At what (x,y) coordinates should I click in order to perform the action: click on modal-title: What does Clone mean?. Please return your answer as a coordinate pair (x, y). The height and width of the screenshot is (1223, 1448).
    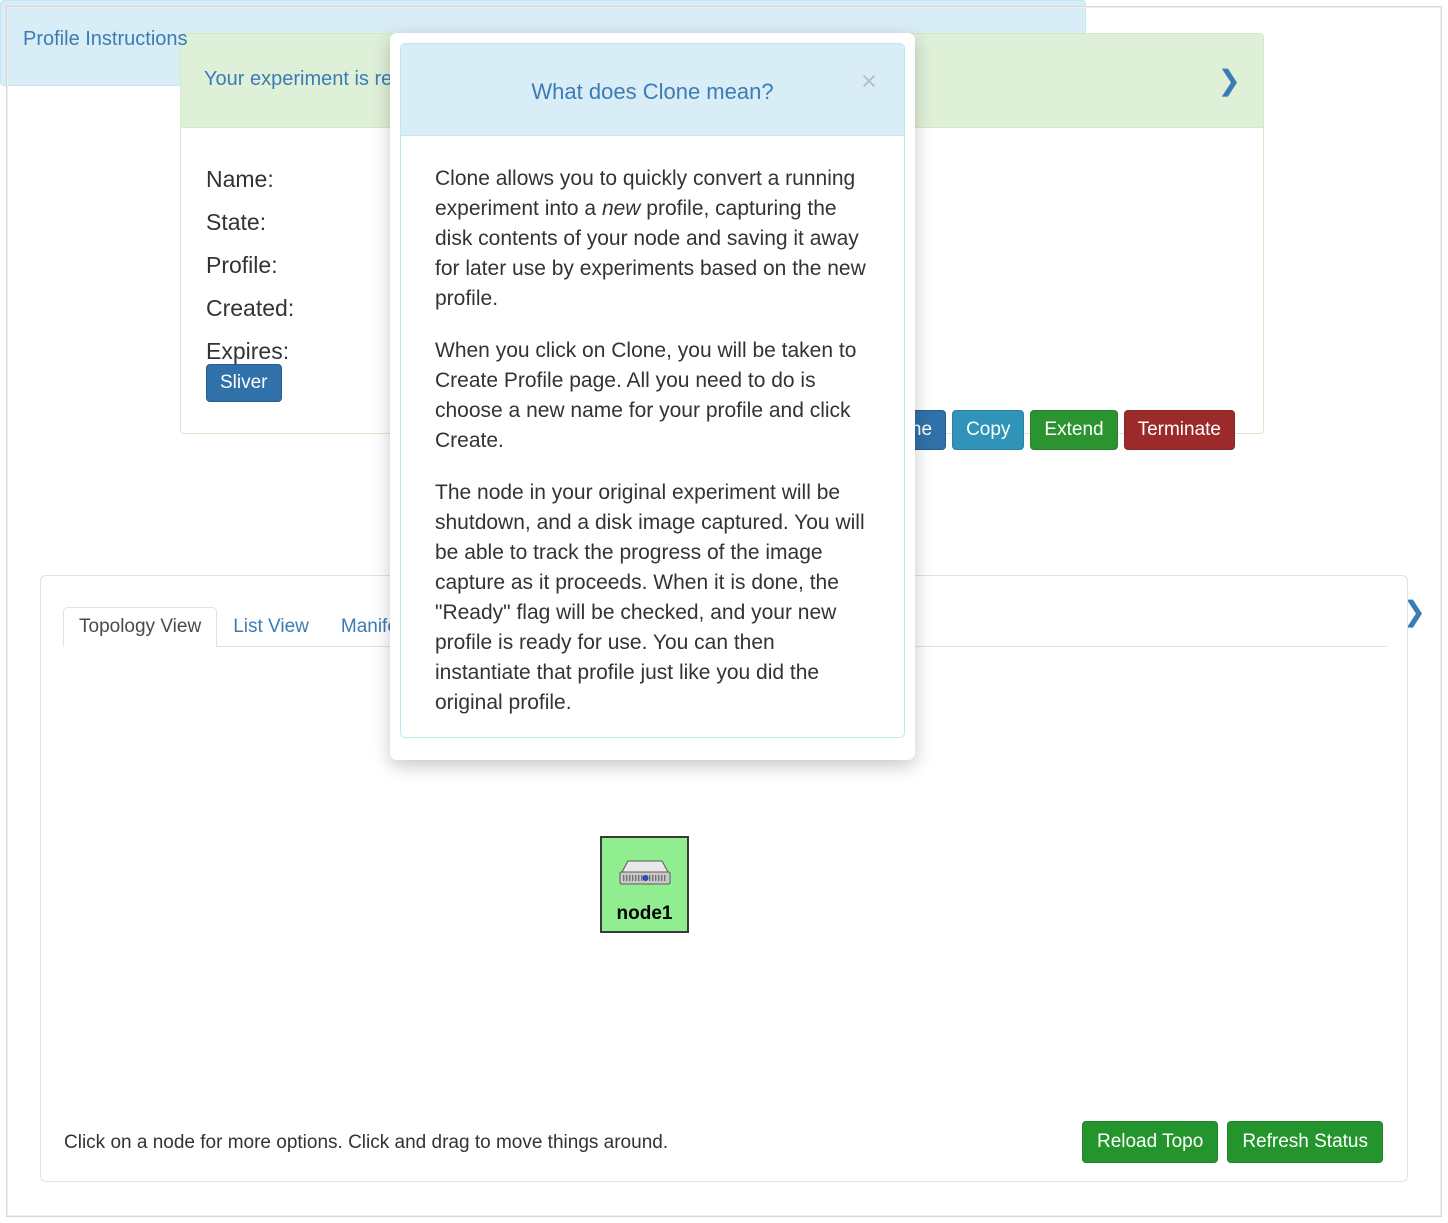
    Looking at the image, I should click on (652, 91).